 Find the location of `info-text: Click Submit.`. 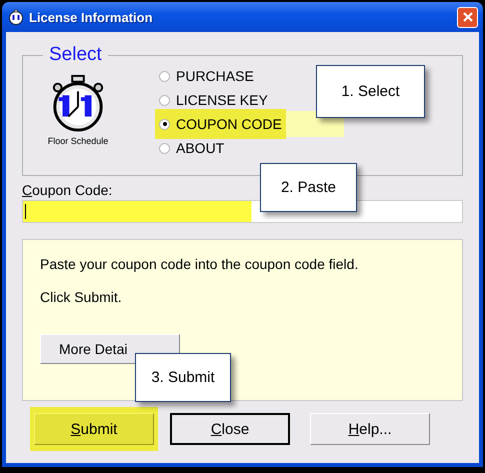

info-text: Click Submit. is located at coordinates (81, 297).